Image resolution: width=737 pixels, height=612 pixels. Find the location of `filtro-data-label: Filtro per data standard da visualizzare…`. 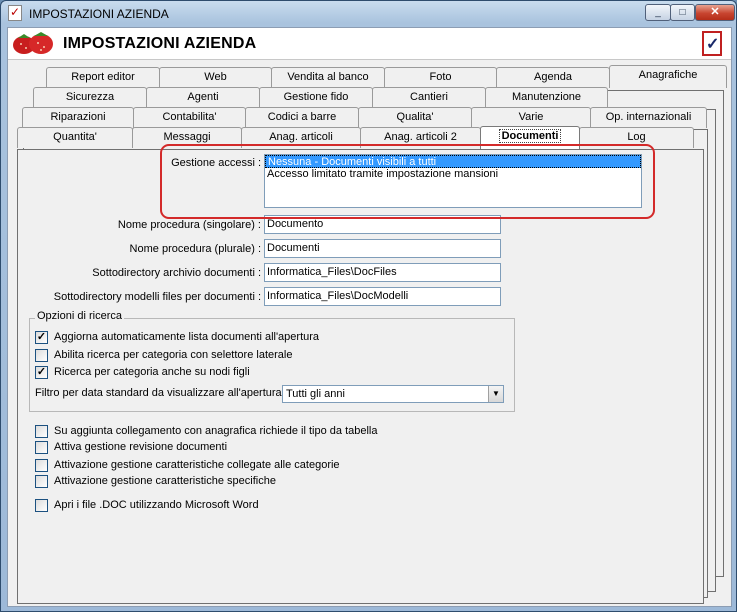

filtro-data-label: Filtro per data standard da visualizzare… is located at coordinates (161, 393).